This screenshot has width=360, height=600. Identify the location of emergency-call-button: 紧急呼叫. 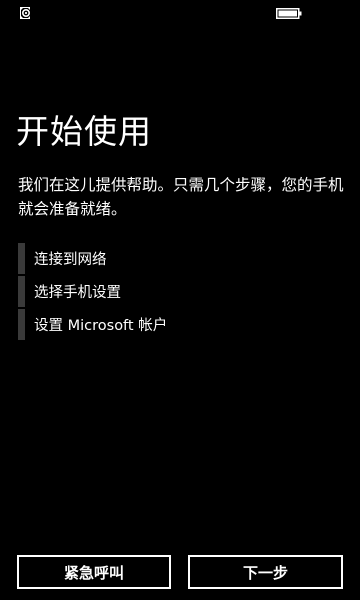
(94, 572).